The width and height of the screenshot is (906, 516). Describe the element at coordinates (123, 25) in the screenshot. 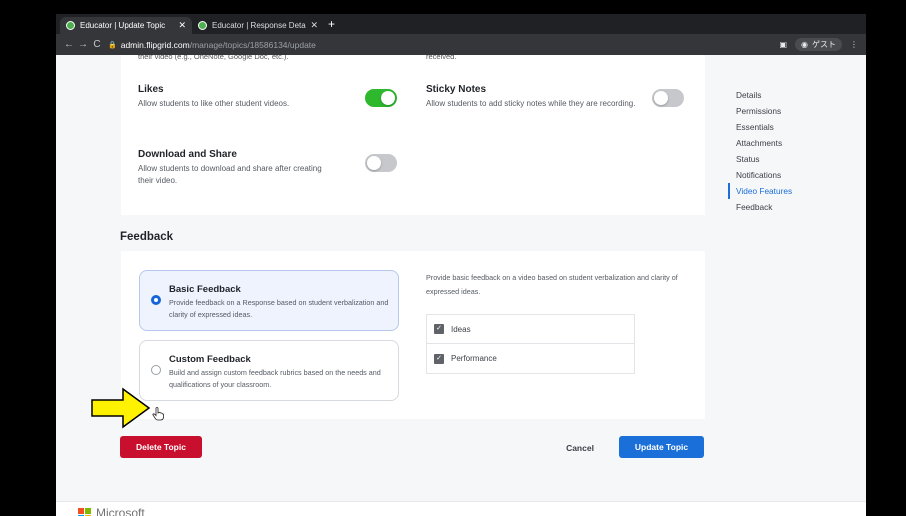

I see `tab-title: Educator | Update Topic` at that location.